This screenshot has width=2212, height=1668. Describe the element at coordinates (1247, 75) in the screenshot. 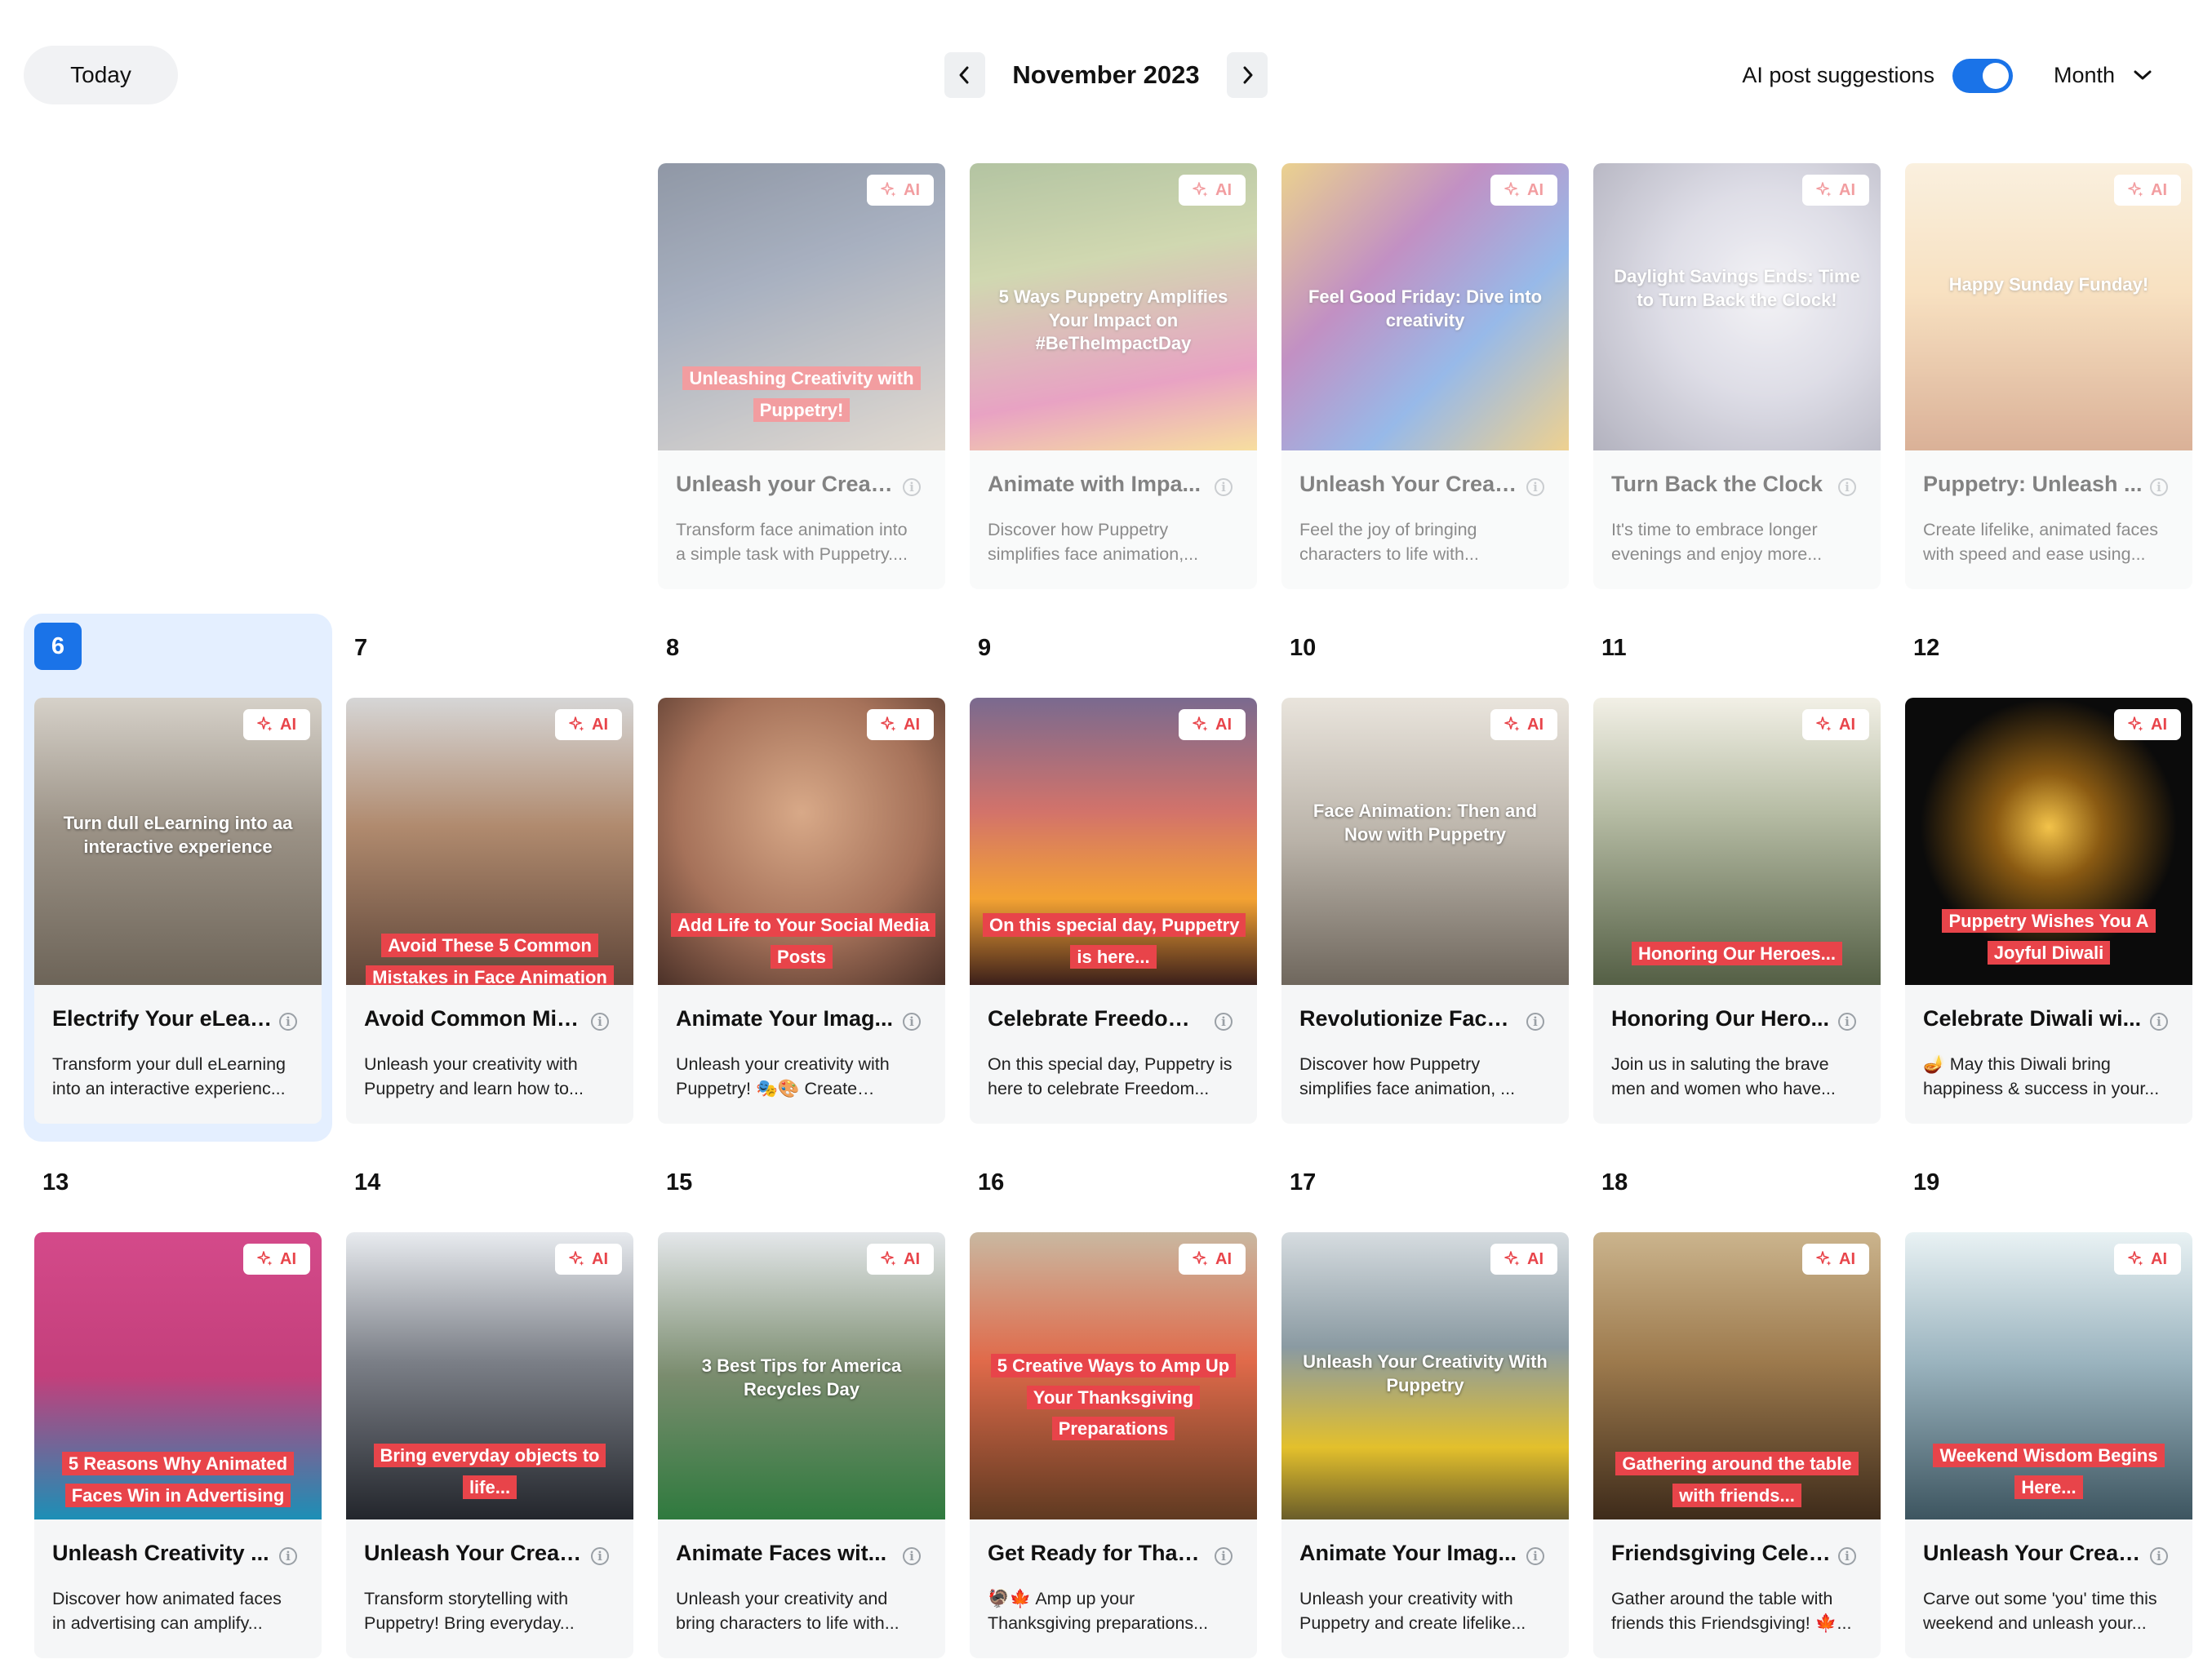

I see `next-month-button` at that location.